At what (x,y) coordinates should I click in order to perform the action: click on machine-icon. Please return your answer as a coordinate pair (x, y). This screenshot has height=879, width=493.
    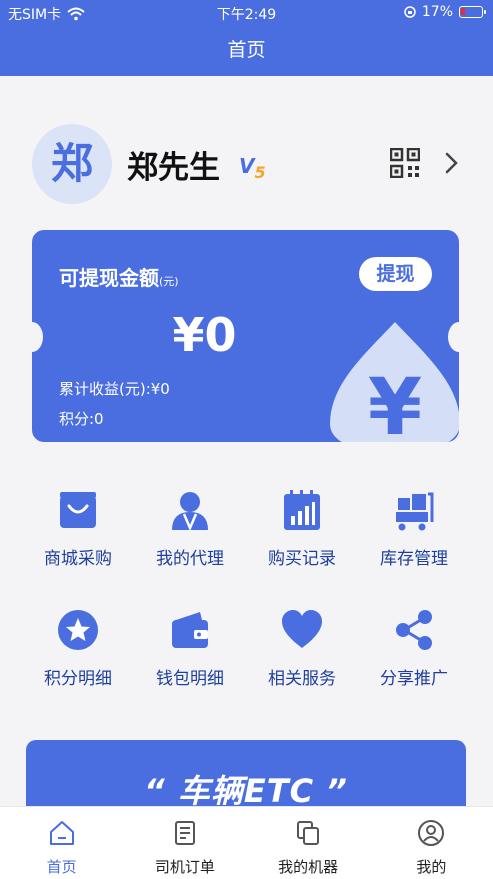
    Looking at the image, I should click on (308, 833).